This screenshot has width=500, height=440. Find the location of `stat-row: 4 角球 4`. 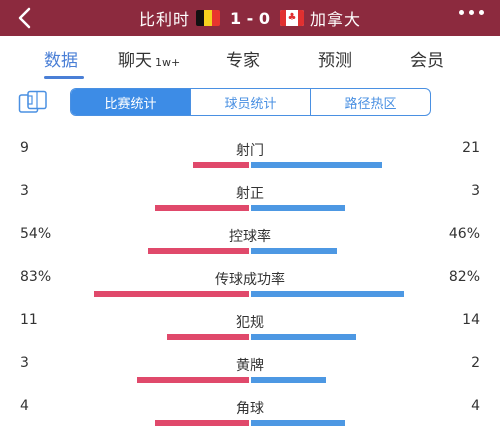

stat-row: 4 角球 4 is located at coordinates (250, 414).